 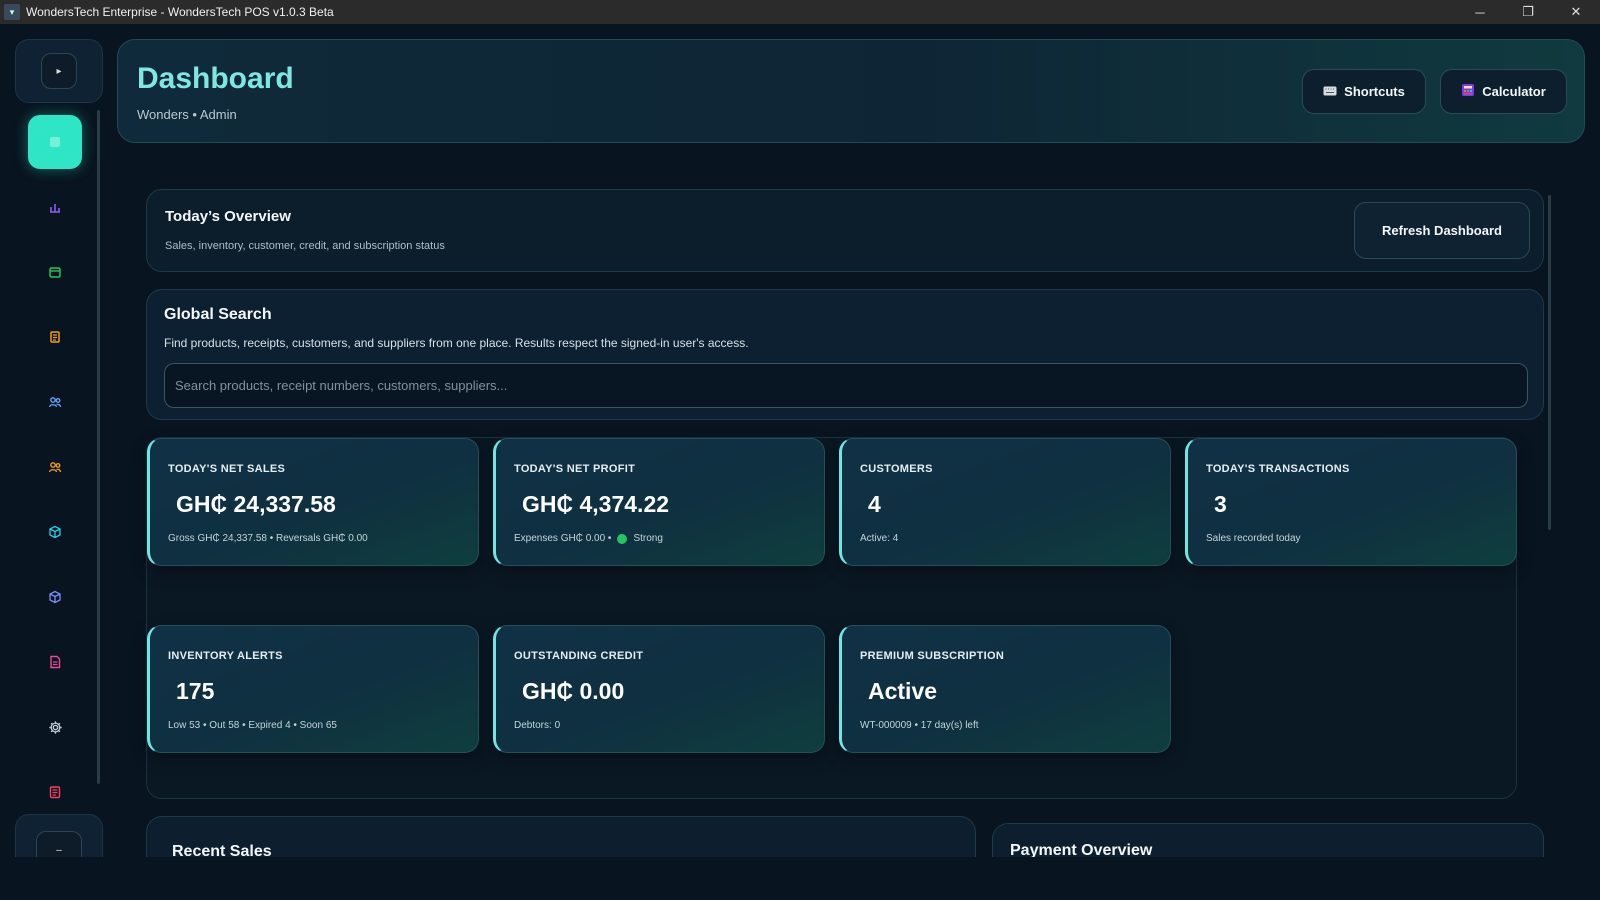 What do you see at coordinates (800, 878) in the screenshot?
I see `content-clip` at bounding box center [800, 878].